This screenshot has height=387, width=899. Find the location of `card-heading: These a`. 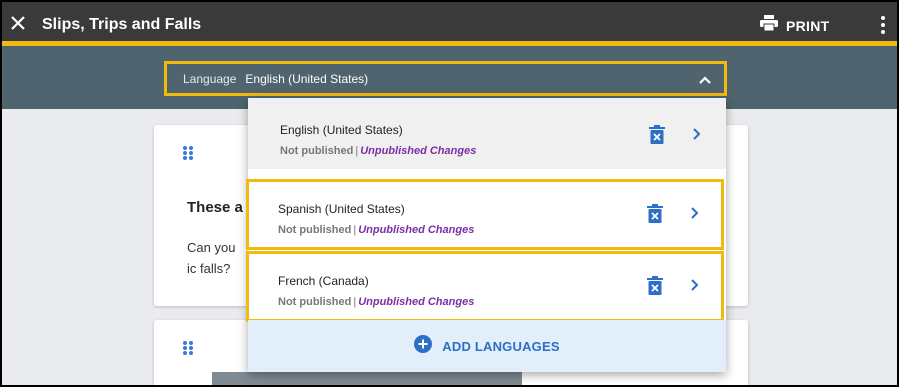

card-heading: These a is located at coordinates (215, 207).